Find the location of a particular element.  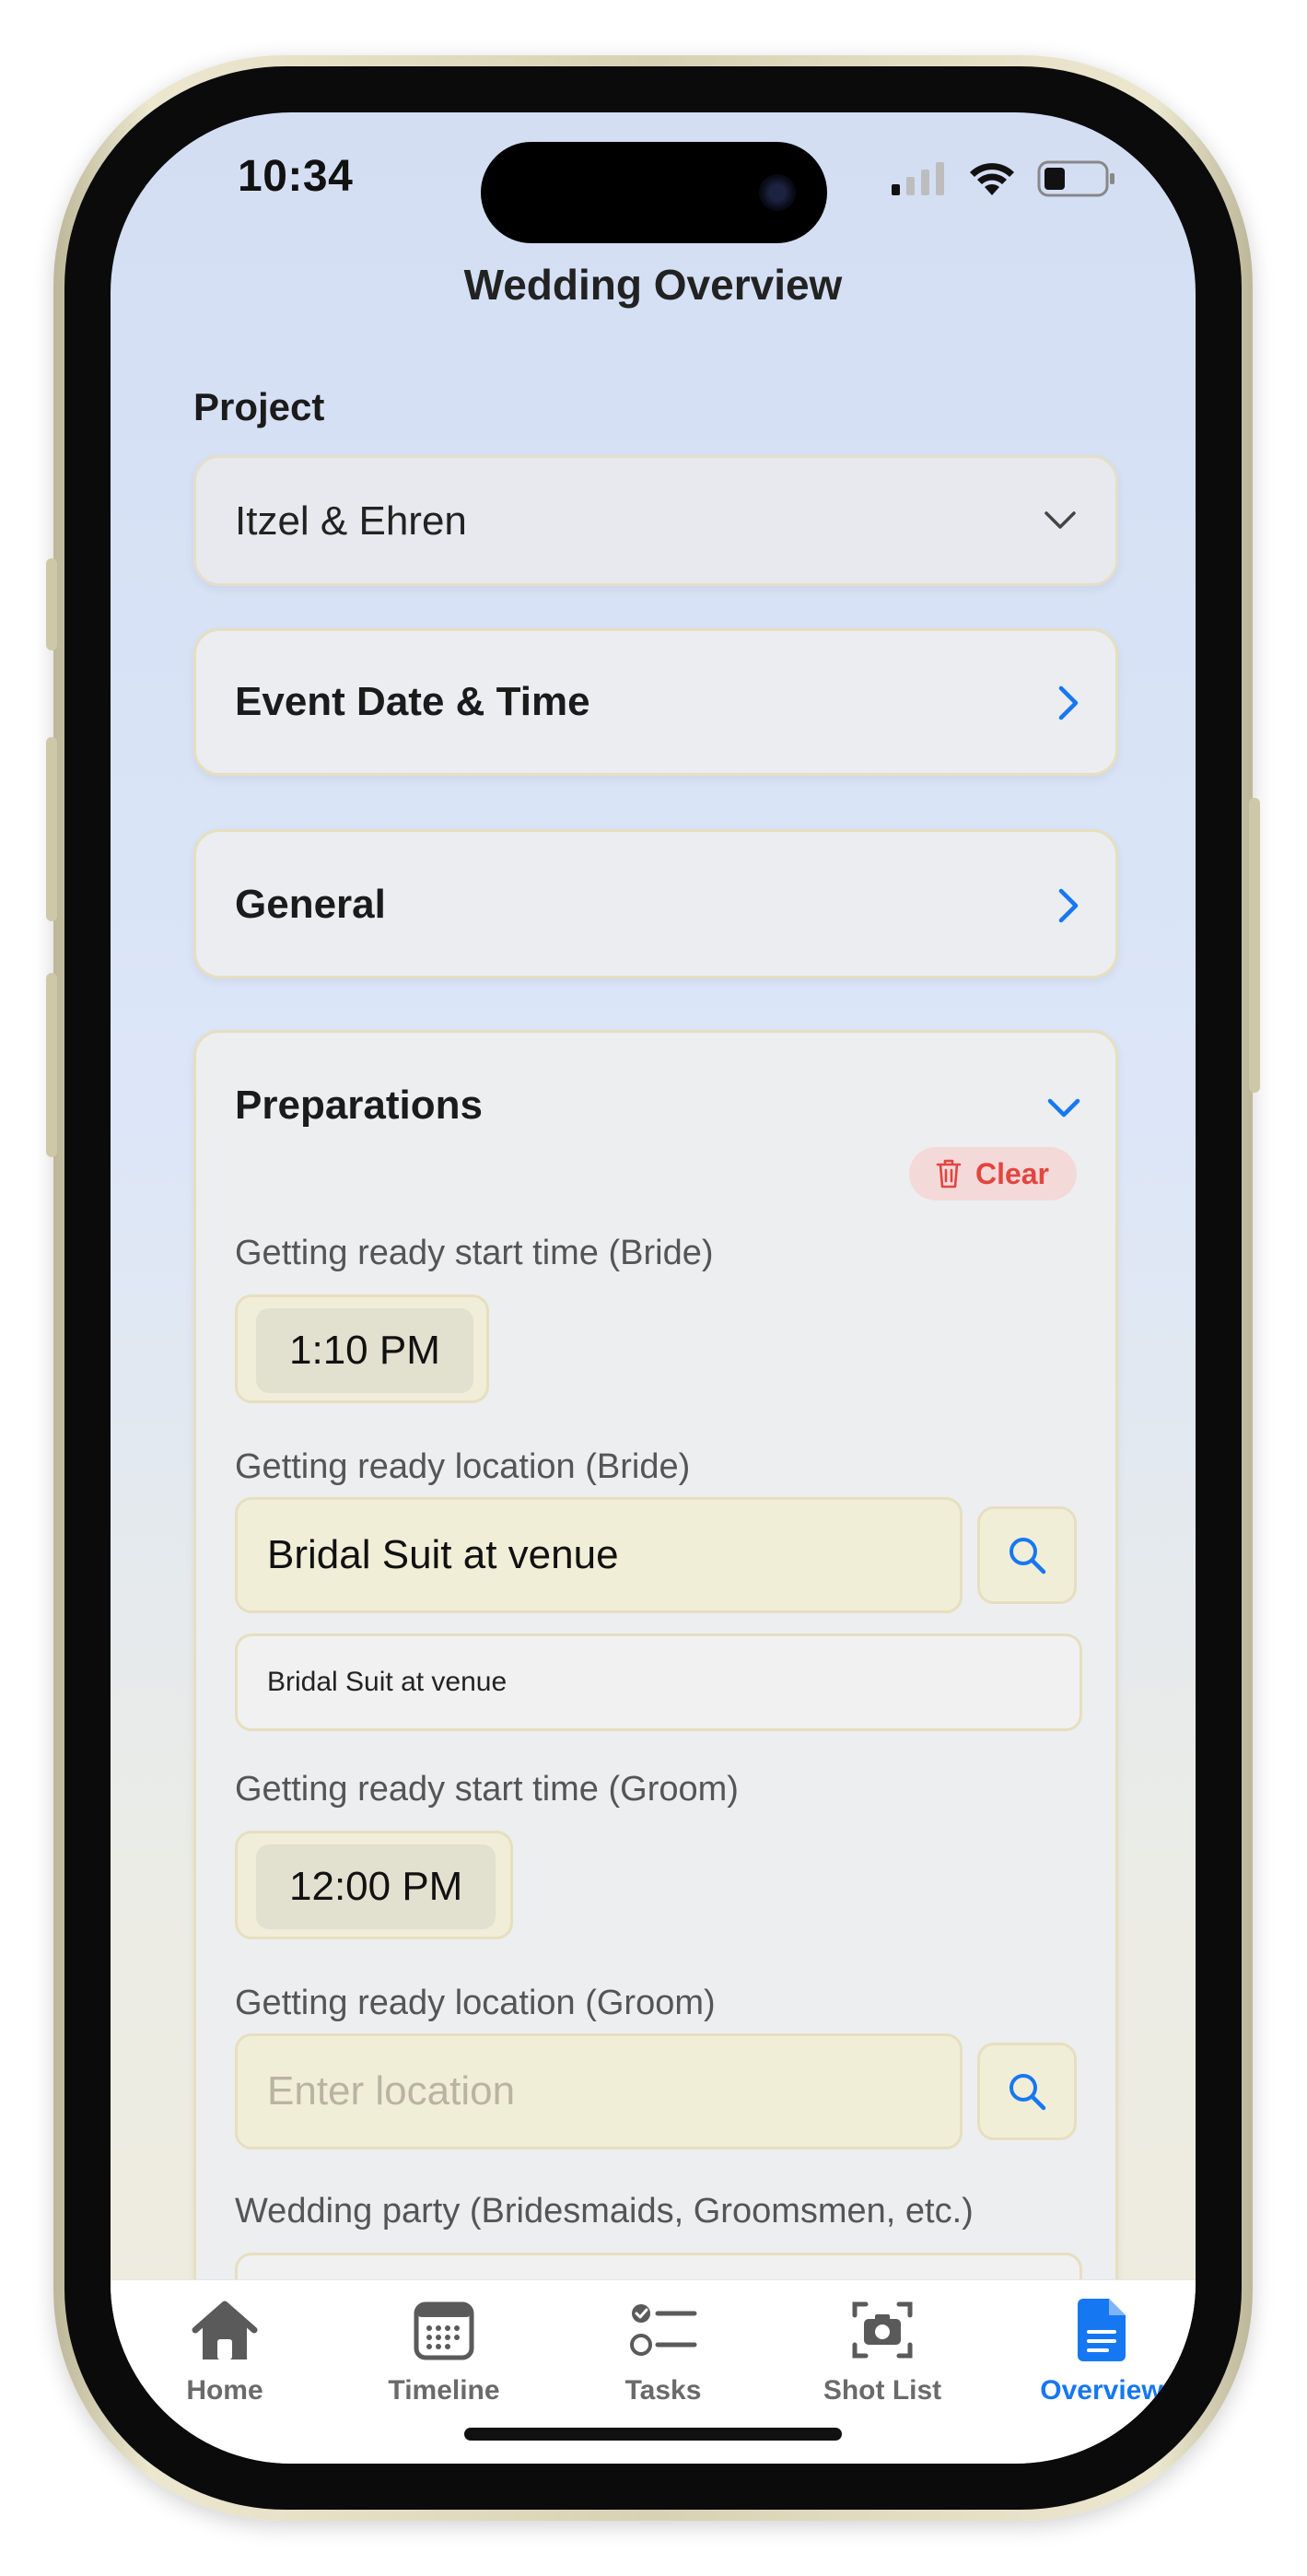

bride-location-input: Bridal Suit at venue is located at coordinates (599, 1555).